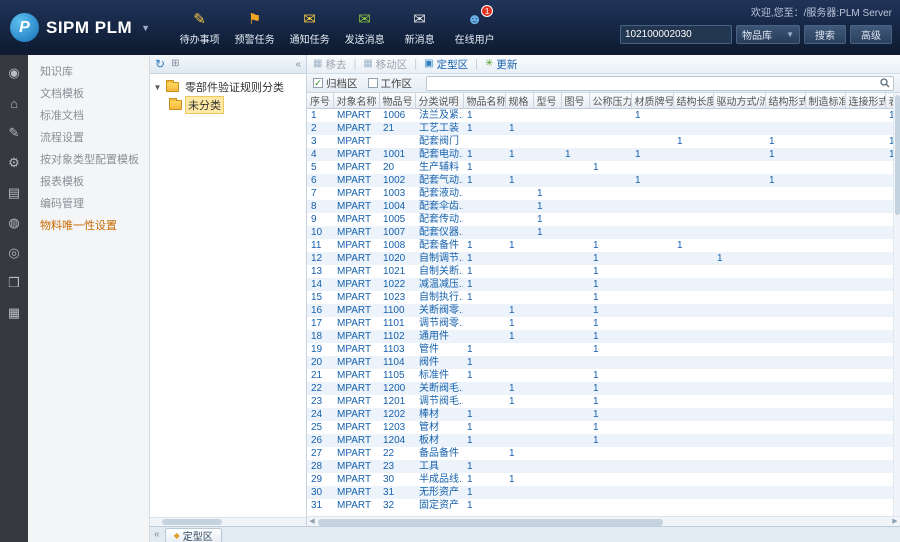 This screenshot has height=542, width=900. I want to click on toolbar-item-online-users: ☻ 在线用户 1, so click(474, 25).